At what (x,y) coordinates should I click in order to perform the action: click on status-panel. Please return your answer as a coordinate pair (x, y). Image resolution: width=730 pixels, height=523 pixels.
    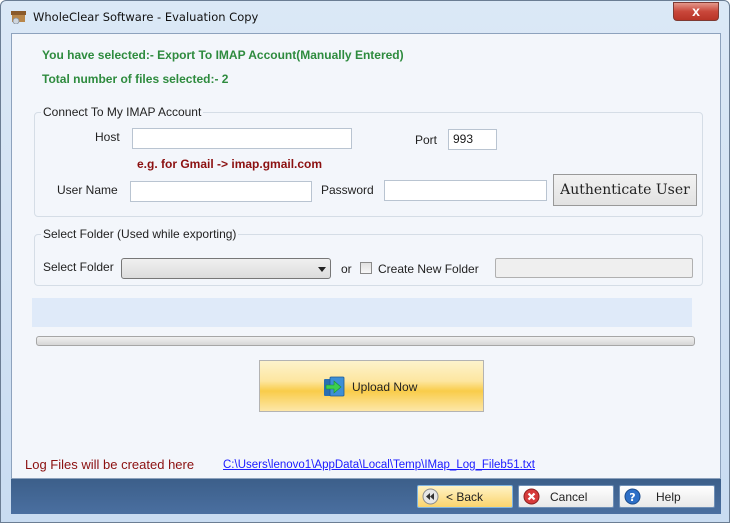
    Looking at the image, I should click on (362, 312).